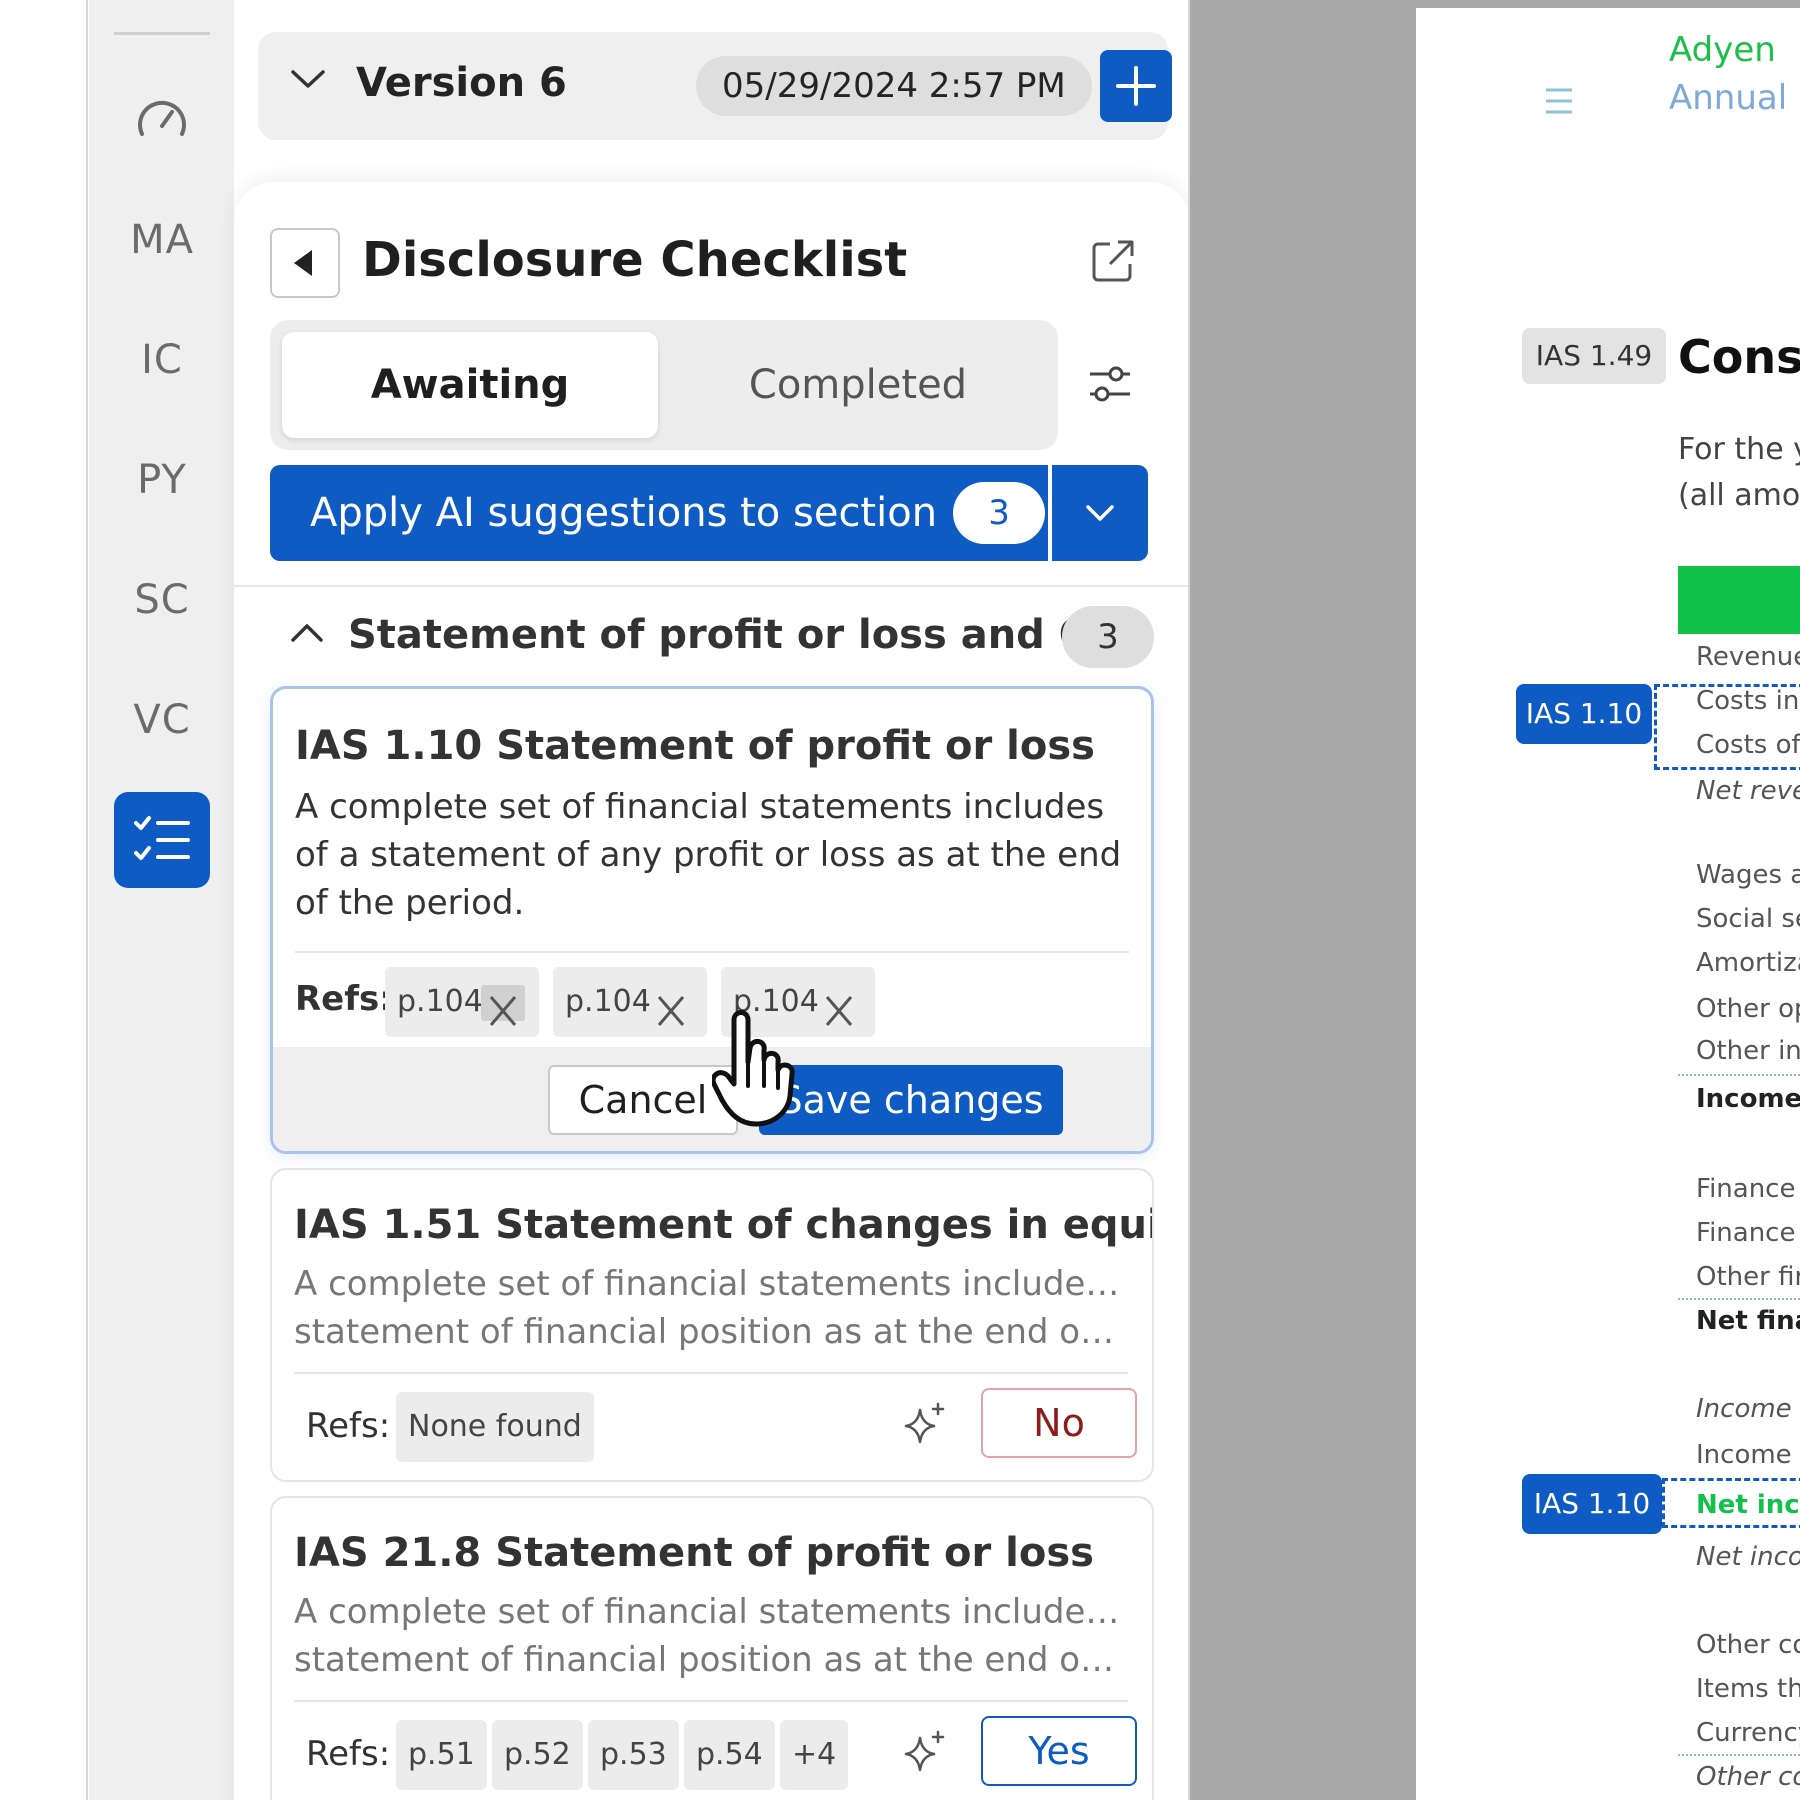 The height and width of the screenshot is (1800, 1800). What do you see at coordinates (1748, 1051) in the screenshot?
I see `document-line: Other inc` at bounding box center [1748, 1051].